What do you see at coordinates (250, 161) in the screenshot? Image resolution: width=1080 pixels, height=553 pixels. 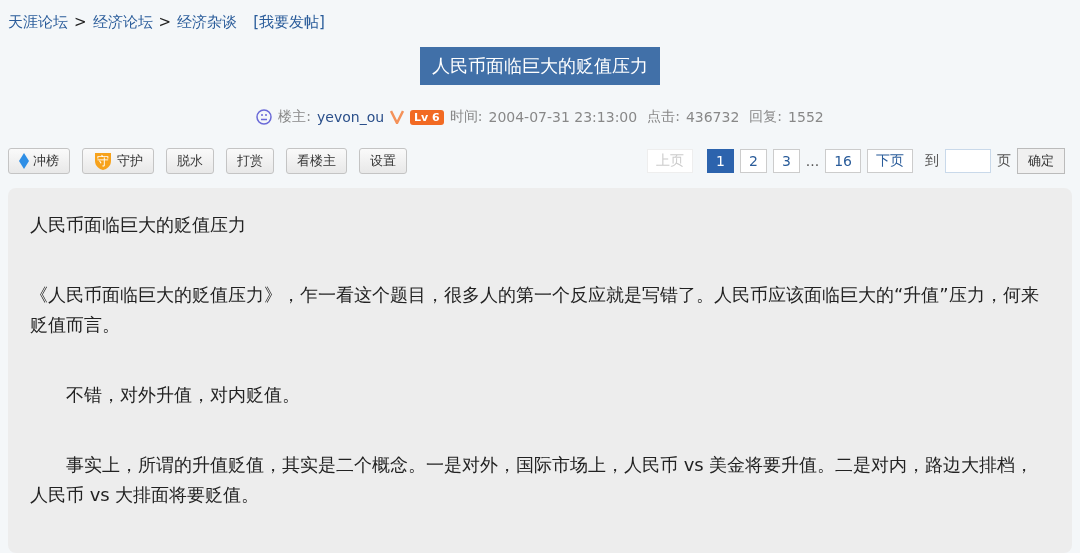 I see `action-button: 打赏` at bounding box center [250, 161].